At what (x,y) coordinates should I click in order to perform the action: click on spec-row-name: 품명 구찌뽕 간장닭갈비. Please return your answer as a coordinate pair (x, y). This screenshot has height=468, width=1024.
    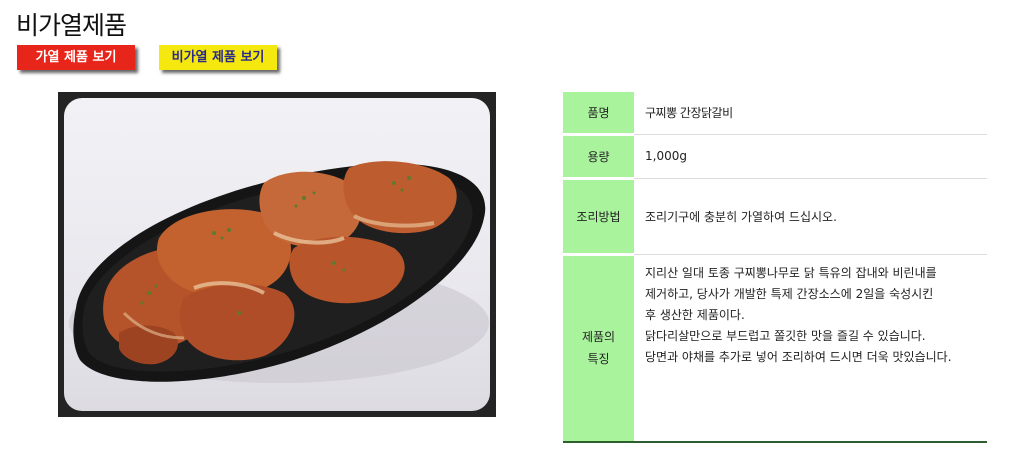
    Looking at the image, I should click on (775, 114).